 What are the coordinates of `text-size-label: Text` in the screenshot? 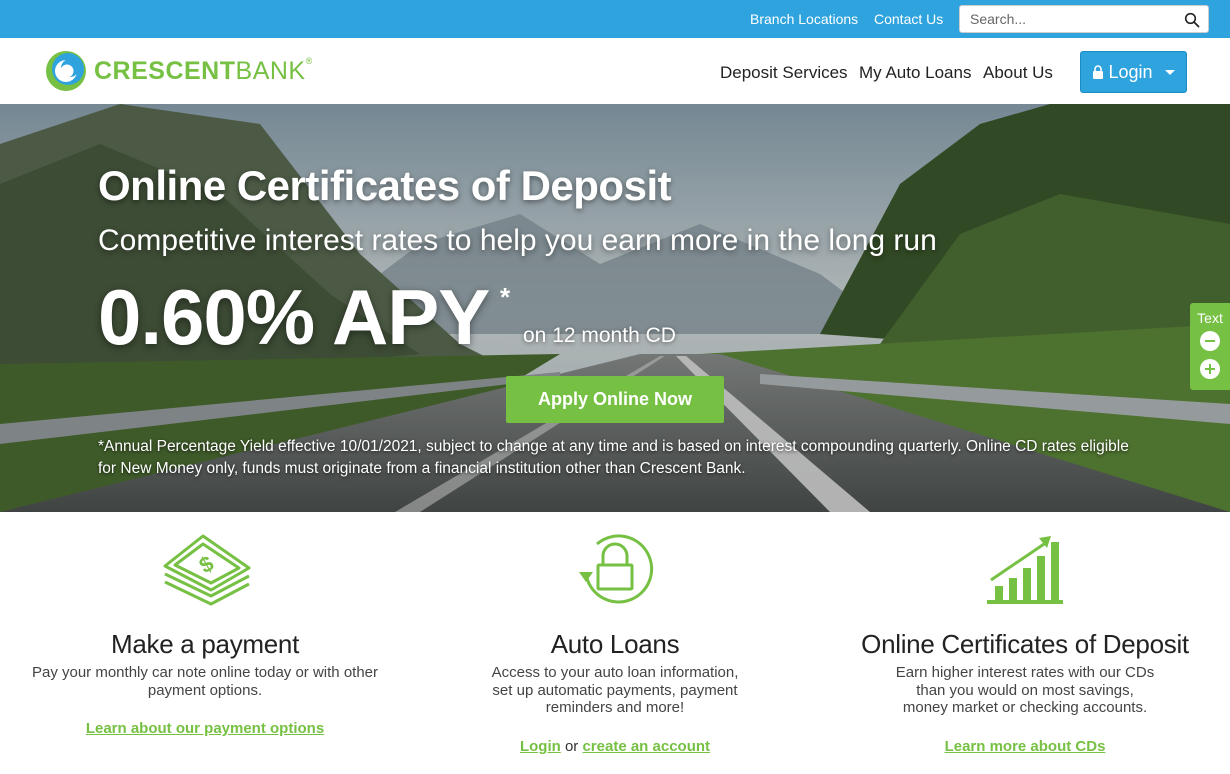 It's located at (1210, 318).